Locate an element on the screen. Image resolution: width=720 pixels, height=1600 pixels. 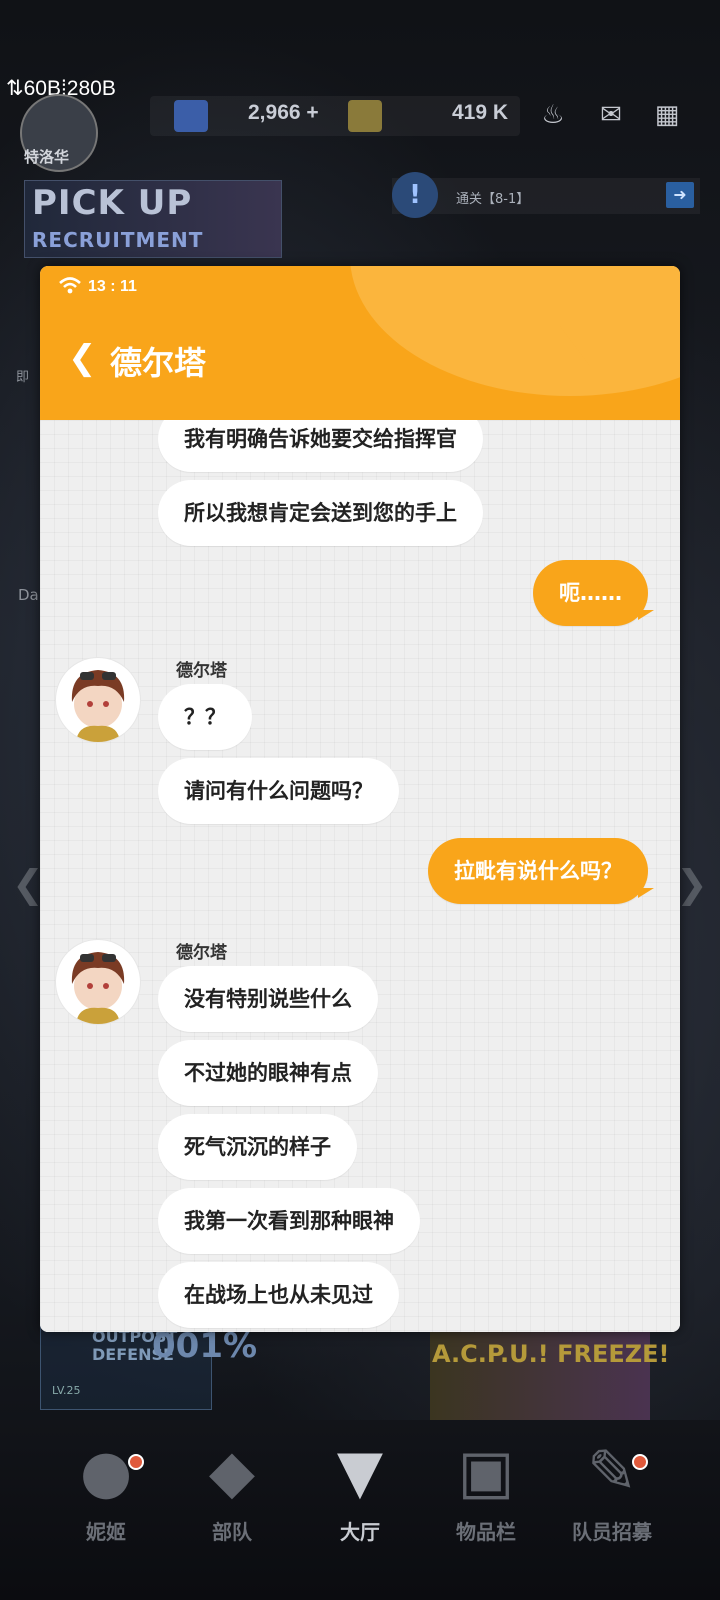
chat-title: 德尔塔 is located at coordinates (158, 363).